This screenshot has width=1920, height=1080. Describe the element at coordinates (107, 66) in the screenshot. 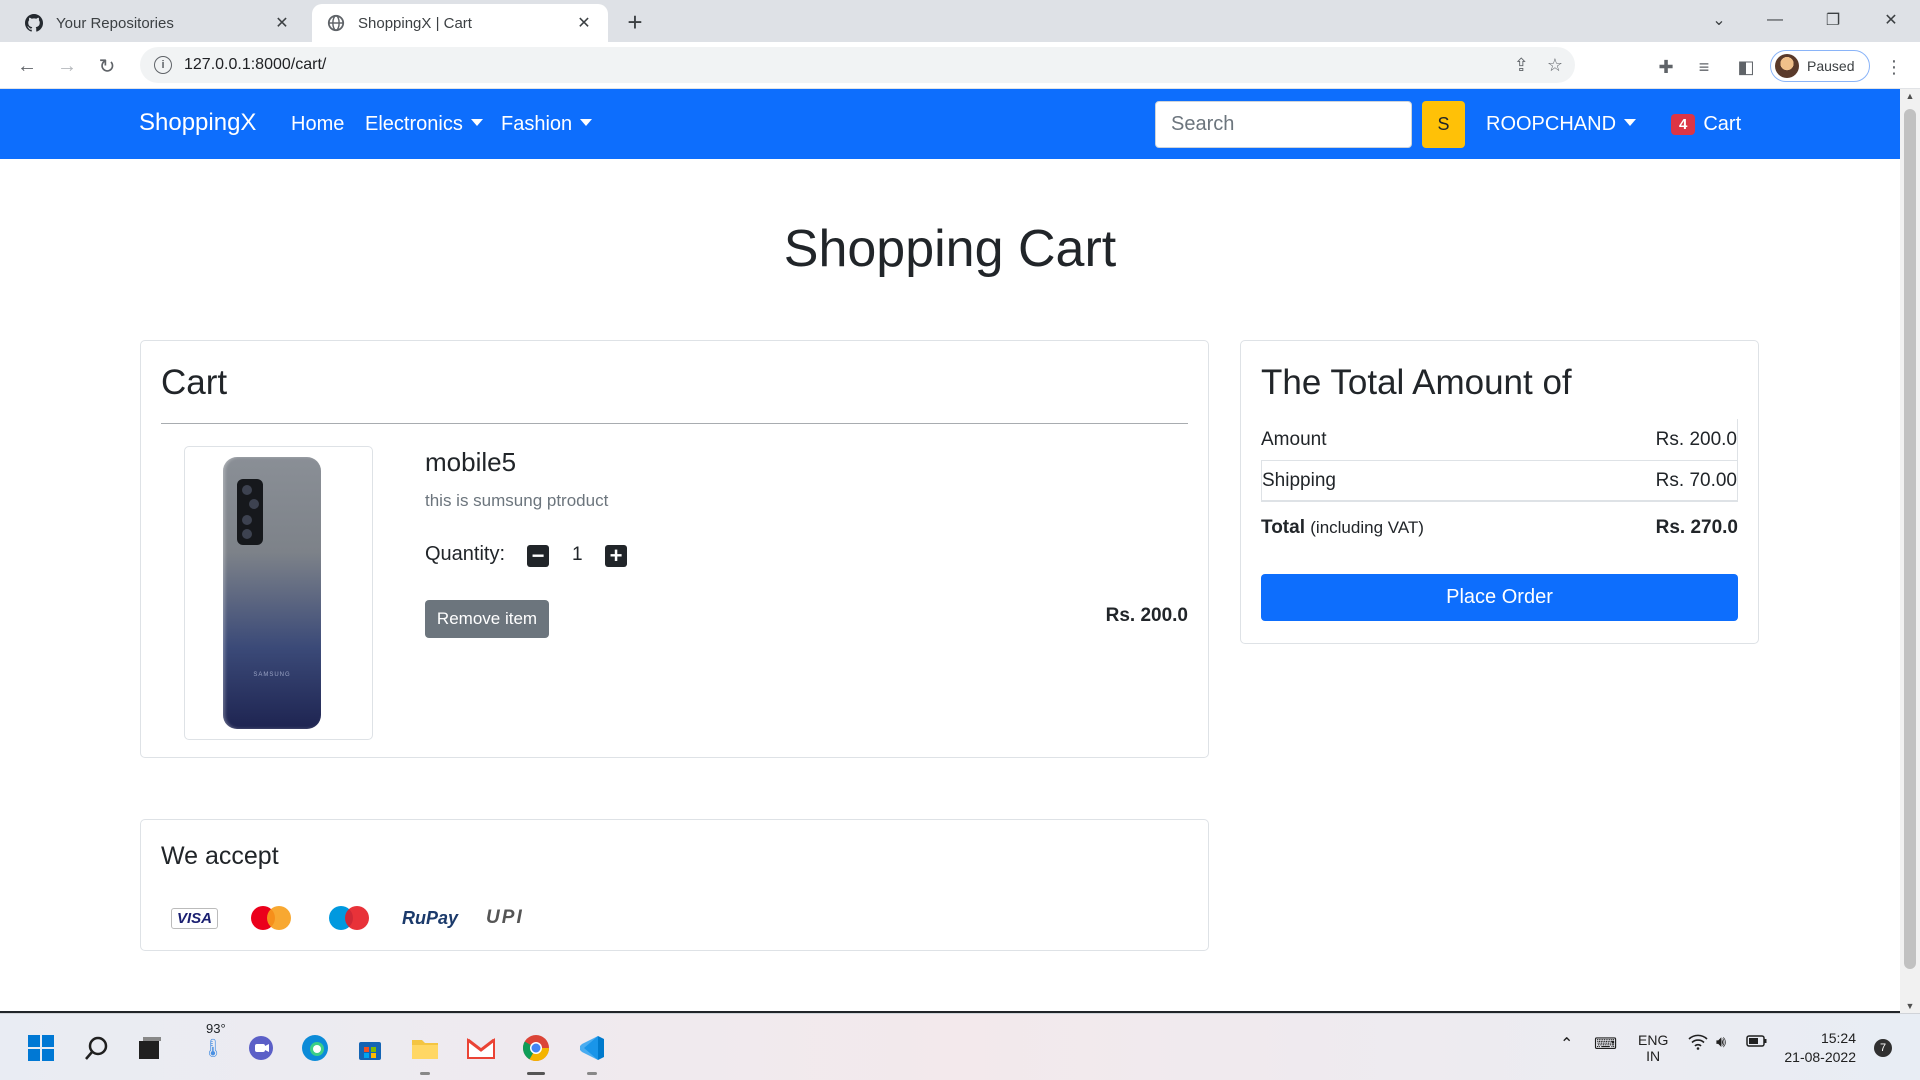

I see `reload-icon: ↻` at that location.